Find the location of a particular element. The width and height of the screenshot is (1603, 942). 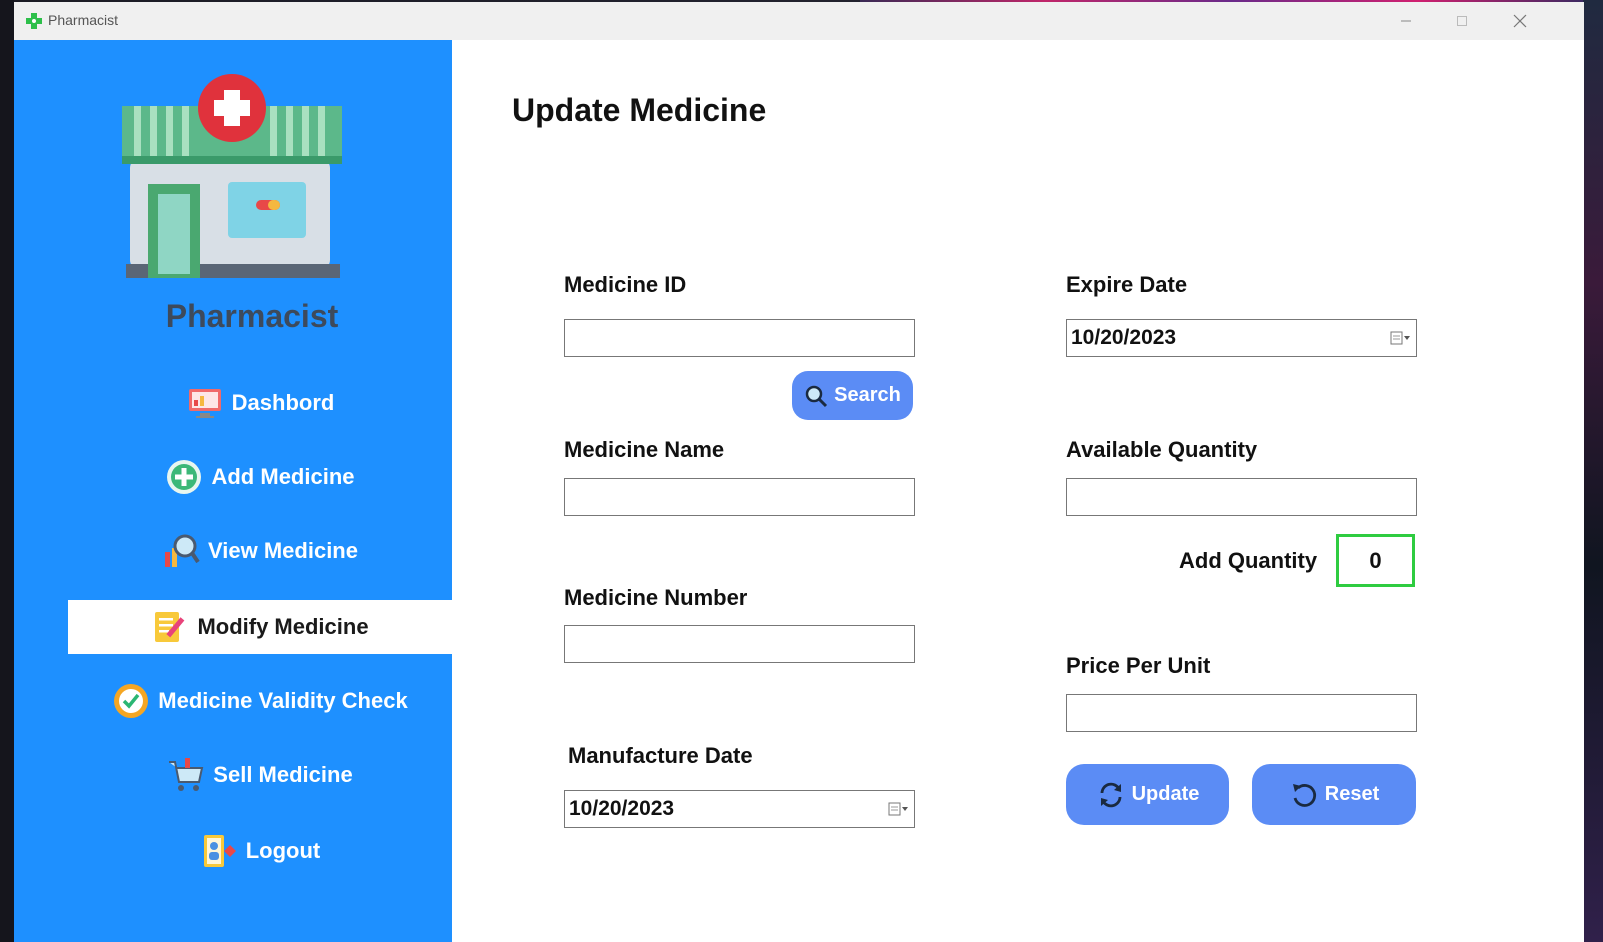

magnifier-icon is located at coordinates (182, 550).